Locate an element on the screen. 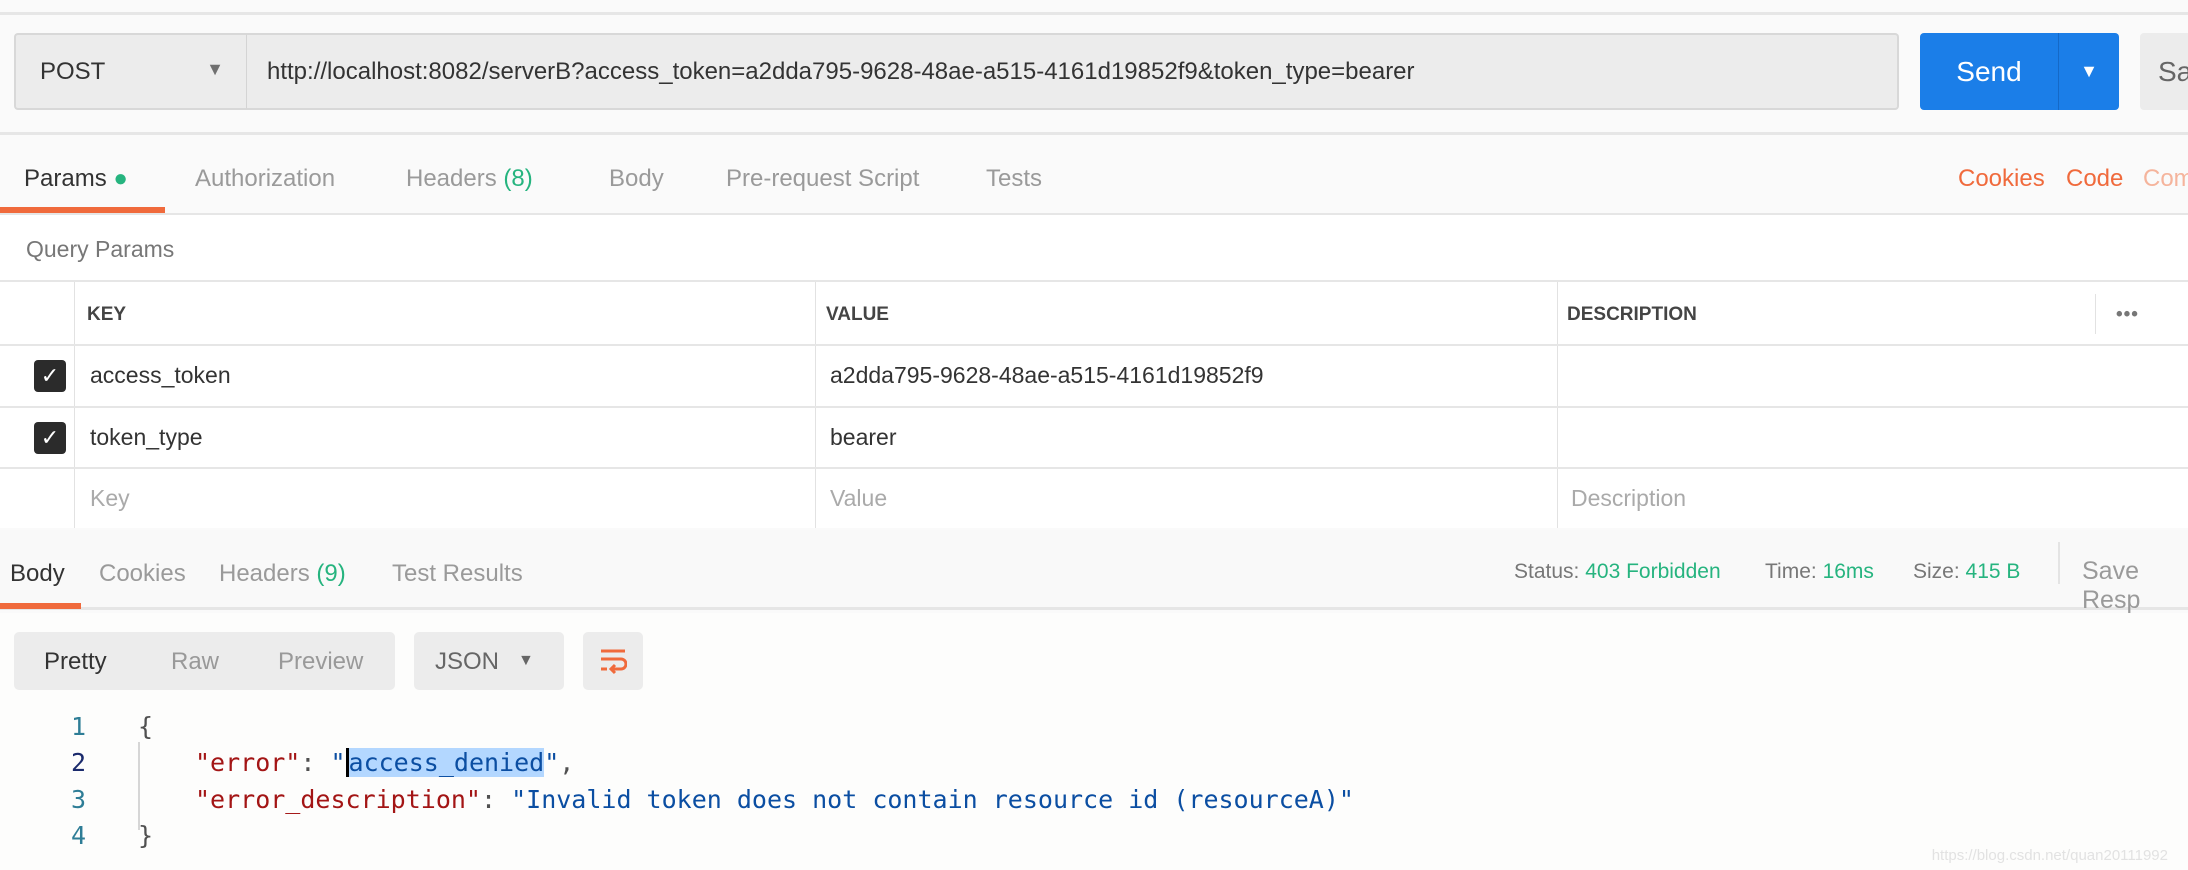 Image resolution: width=2188 pixels, height=870 pixels. time-label: Time: is located at coordinates (1791, 571).